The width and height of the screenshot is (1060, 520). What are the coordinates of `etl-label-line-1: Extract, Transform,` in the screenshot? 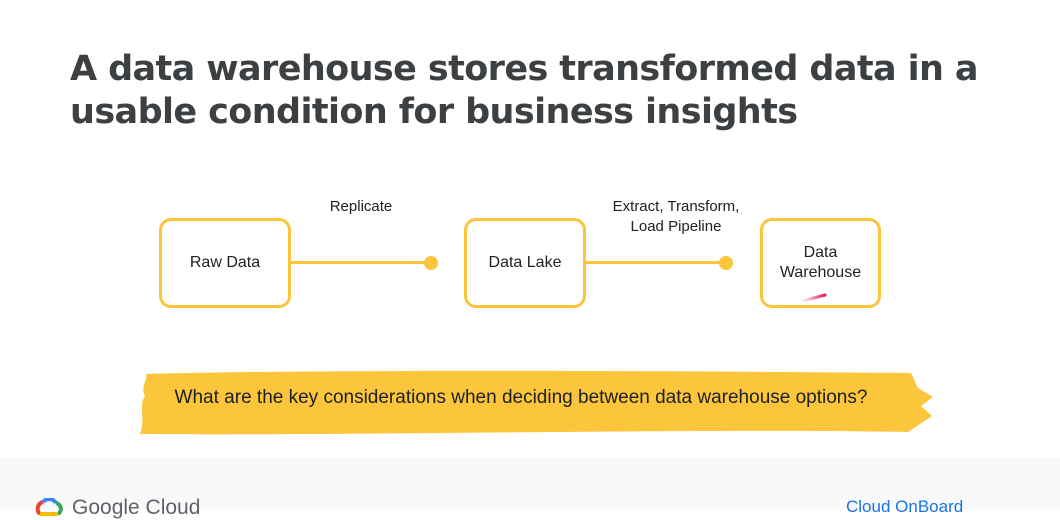 It's located at (676, 206).